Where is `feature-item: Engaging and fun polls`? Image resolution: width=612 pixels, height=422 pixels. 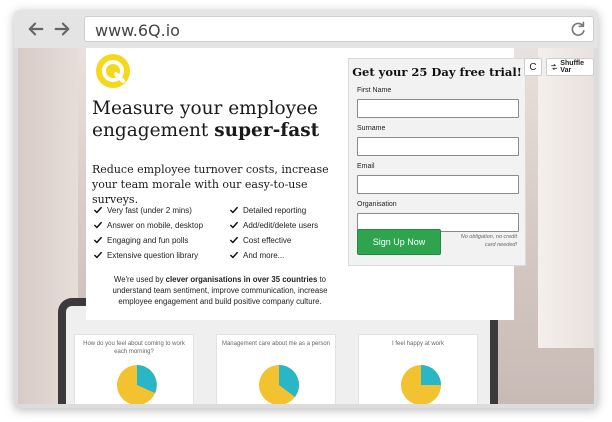 feature-item: Engaging and fun polls is located at coordinates (162, 240).